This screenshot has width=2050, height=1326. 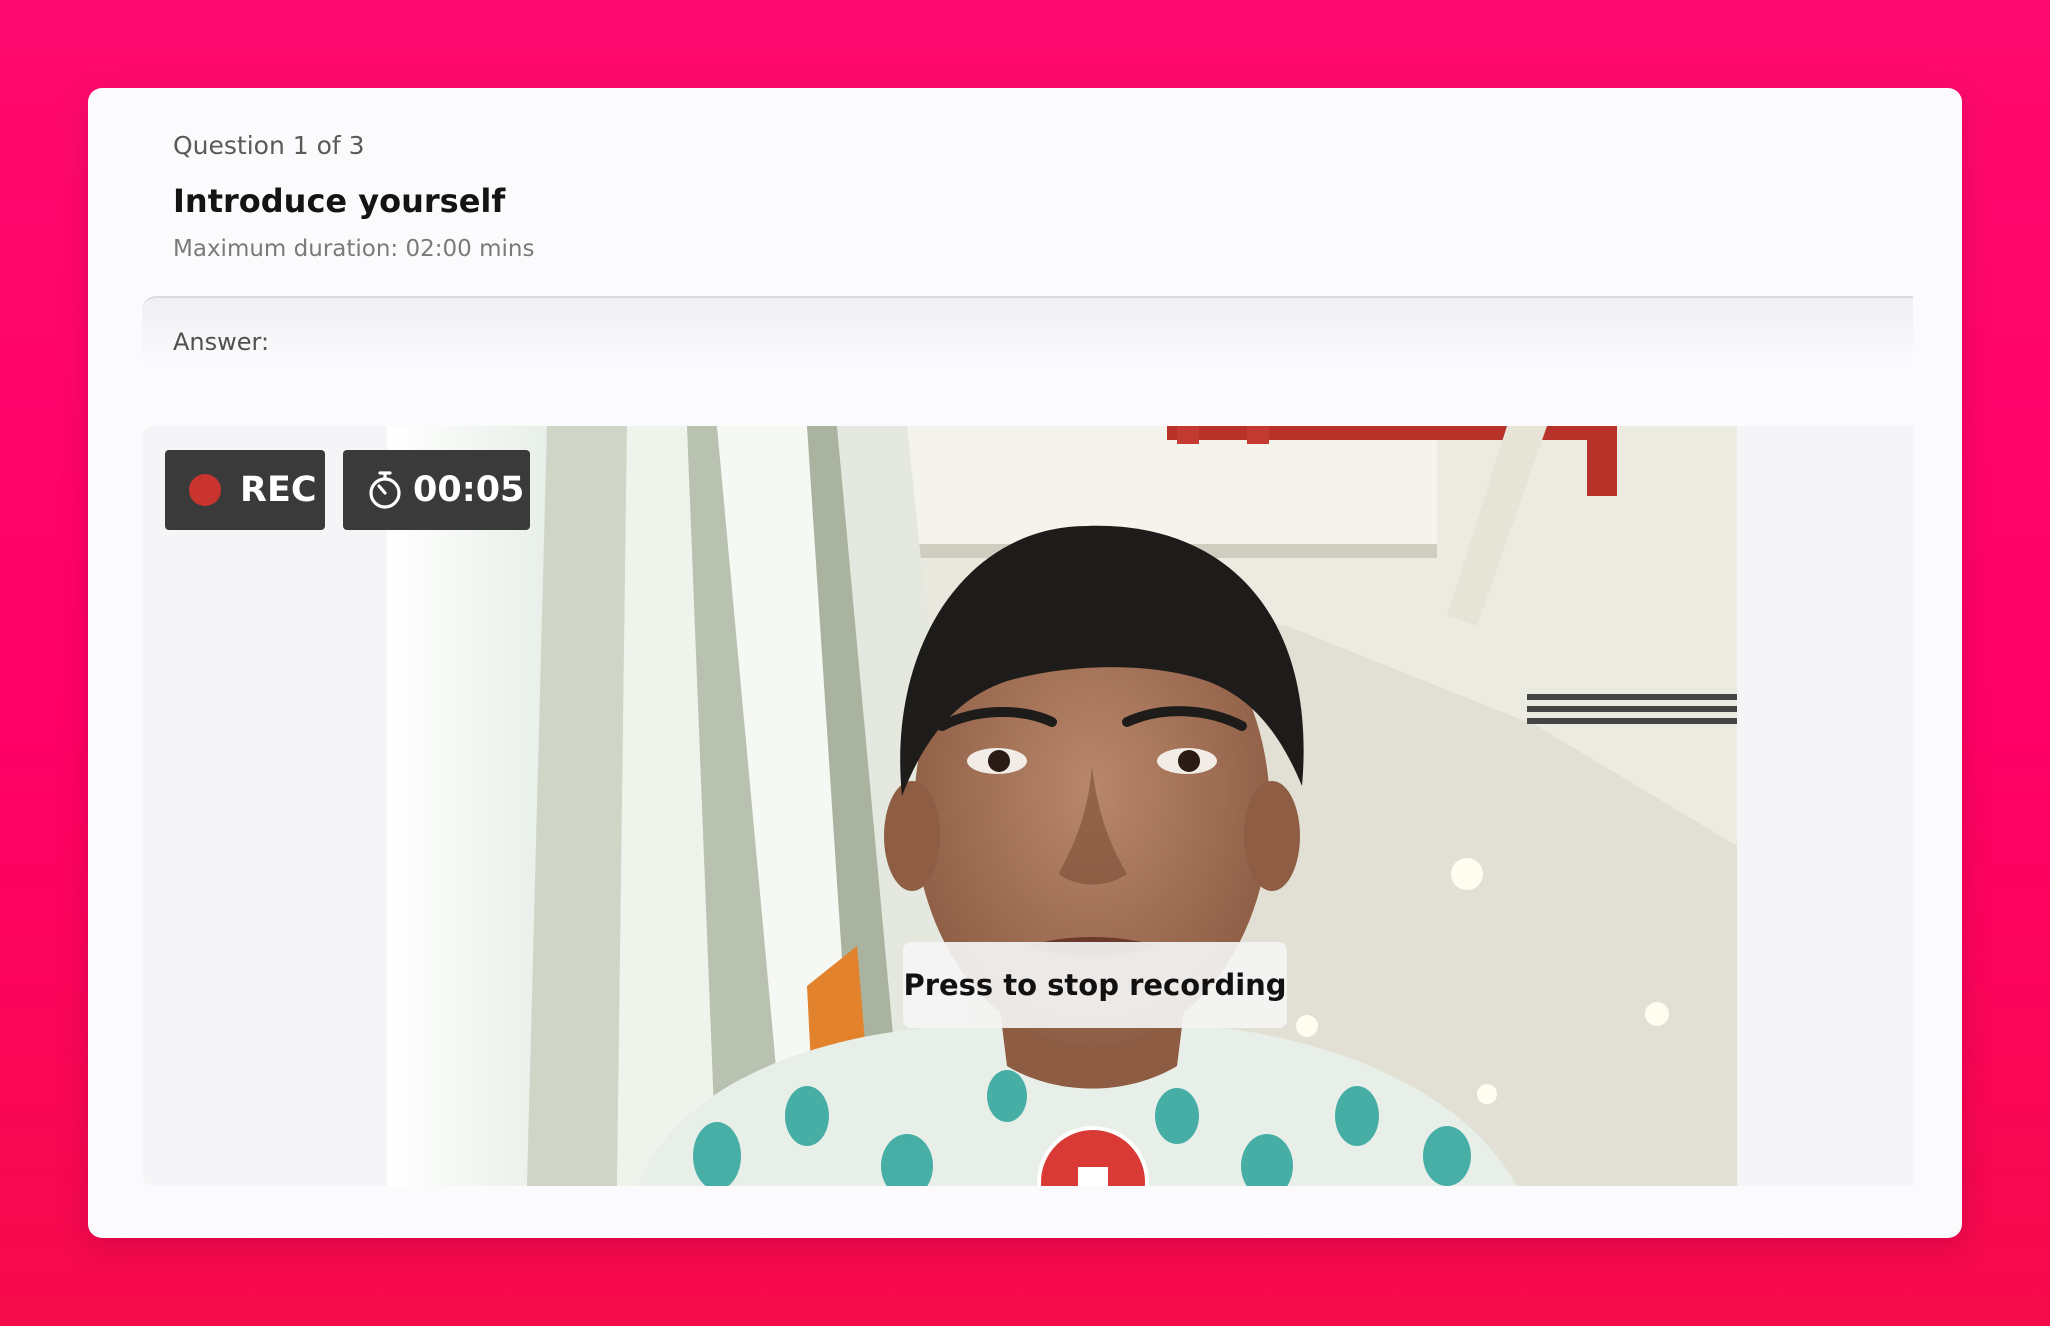 What do you see at coordinates (339, 201) in the screenshot?
I see `question-title: Introduce yourself` at bounding box center [339, 201].